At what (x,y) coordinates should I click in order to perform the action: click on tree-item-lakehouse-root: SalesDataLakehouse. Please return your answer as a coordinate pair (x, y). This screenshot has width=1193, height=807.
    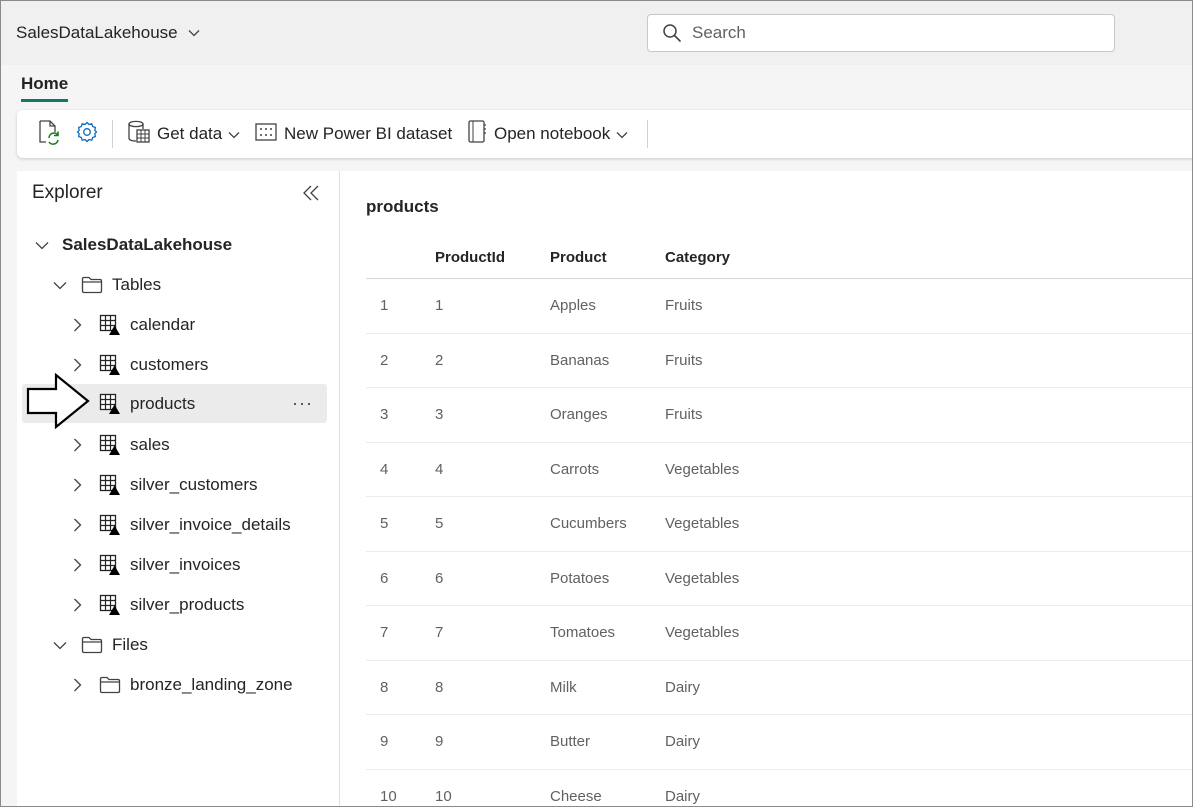
    Looking at the image, I should click on (174, 245).